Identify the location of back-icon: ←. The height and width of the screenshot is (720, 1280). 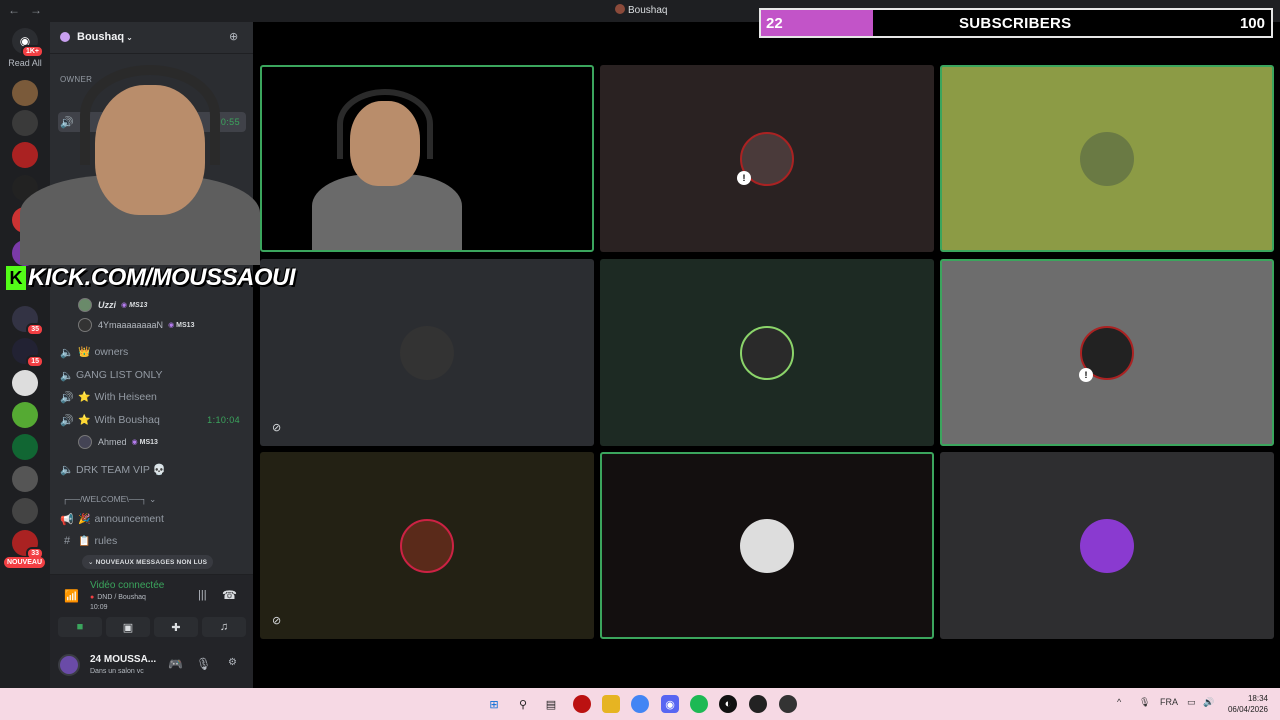
(14, 10).